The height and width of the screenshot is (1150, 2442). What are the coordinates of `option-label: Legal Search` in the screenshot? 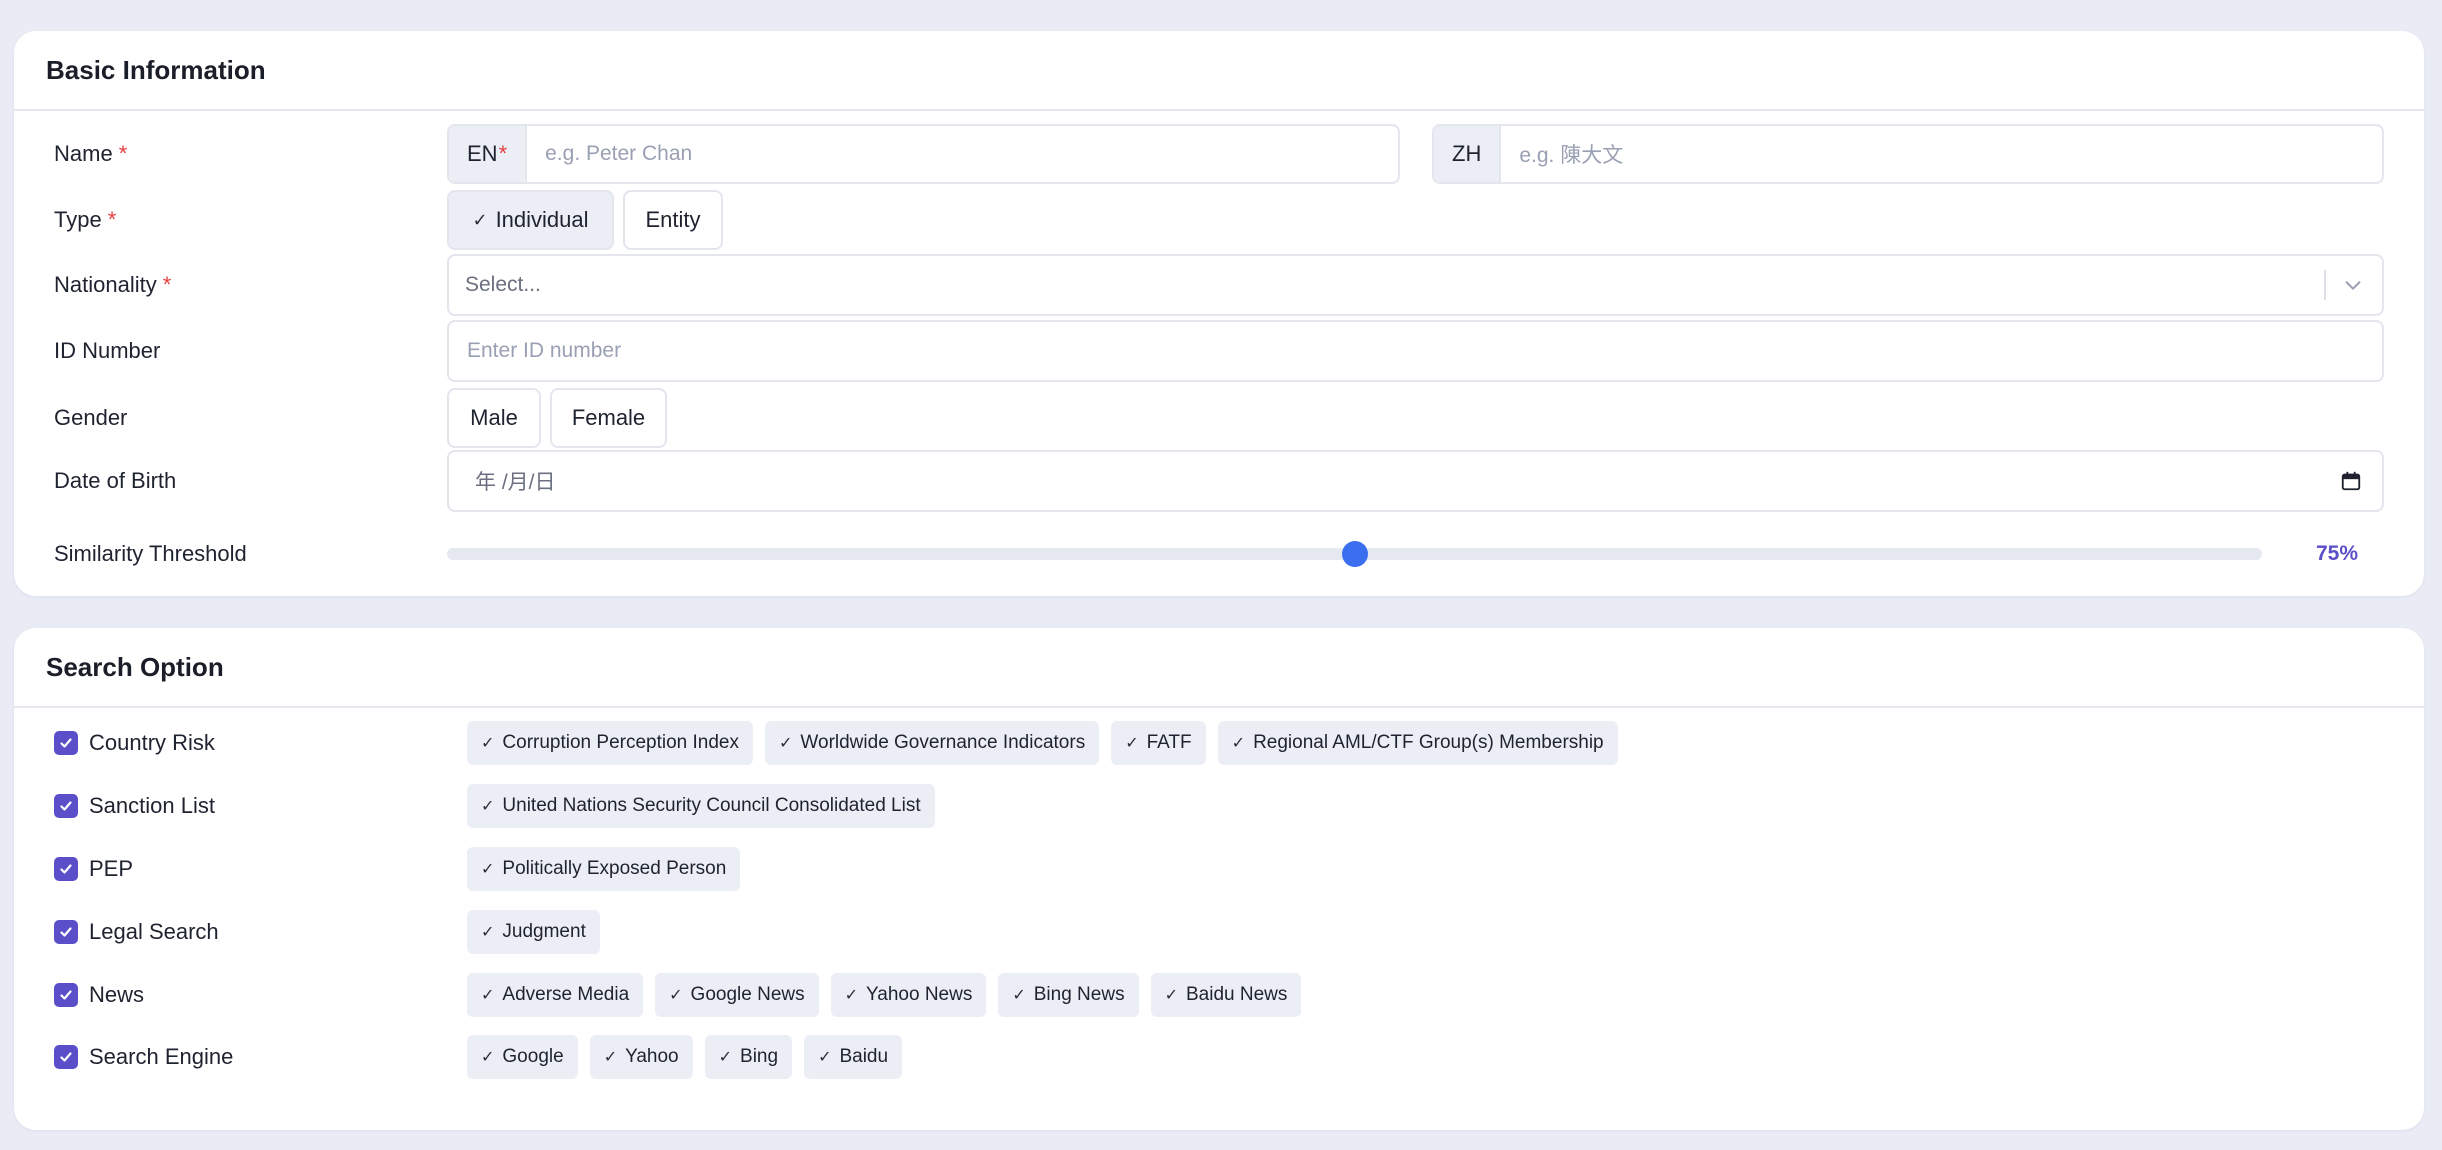 It's located at (154, 931).